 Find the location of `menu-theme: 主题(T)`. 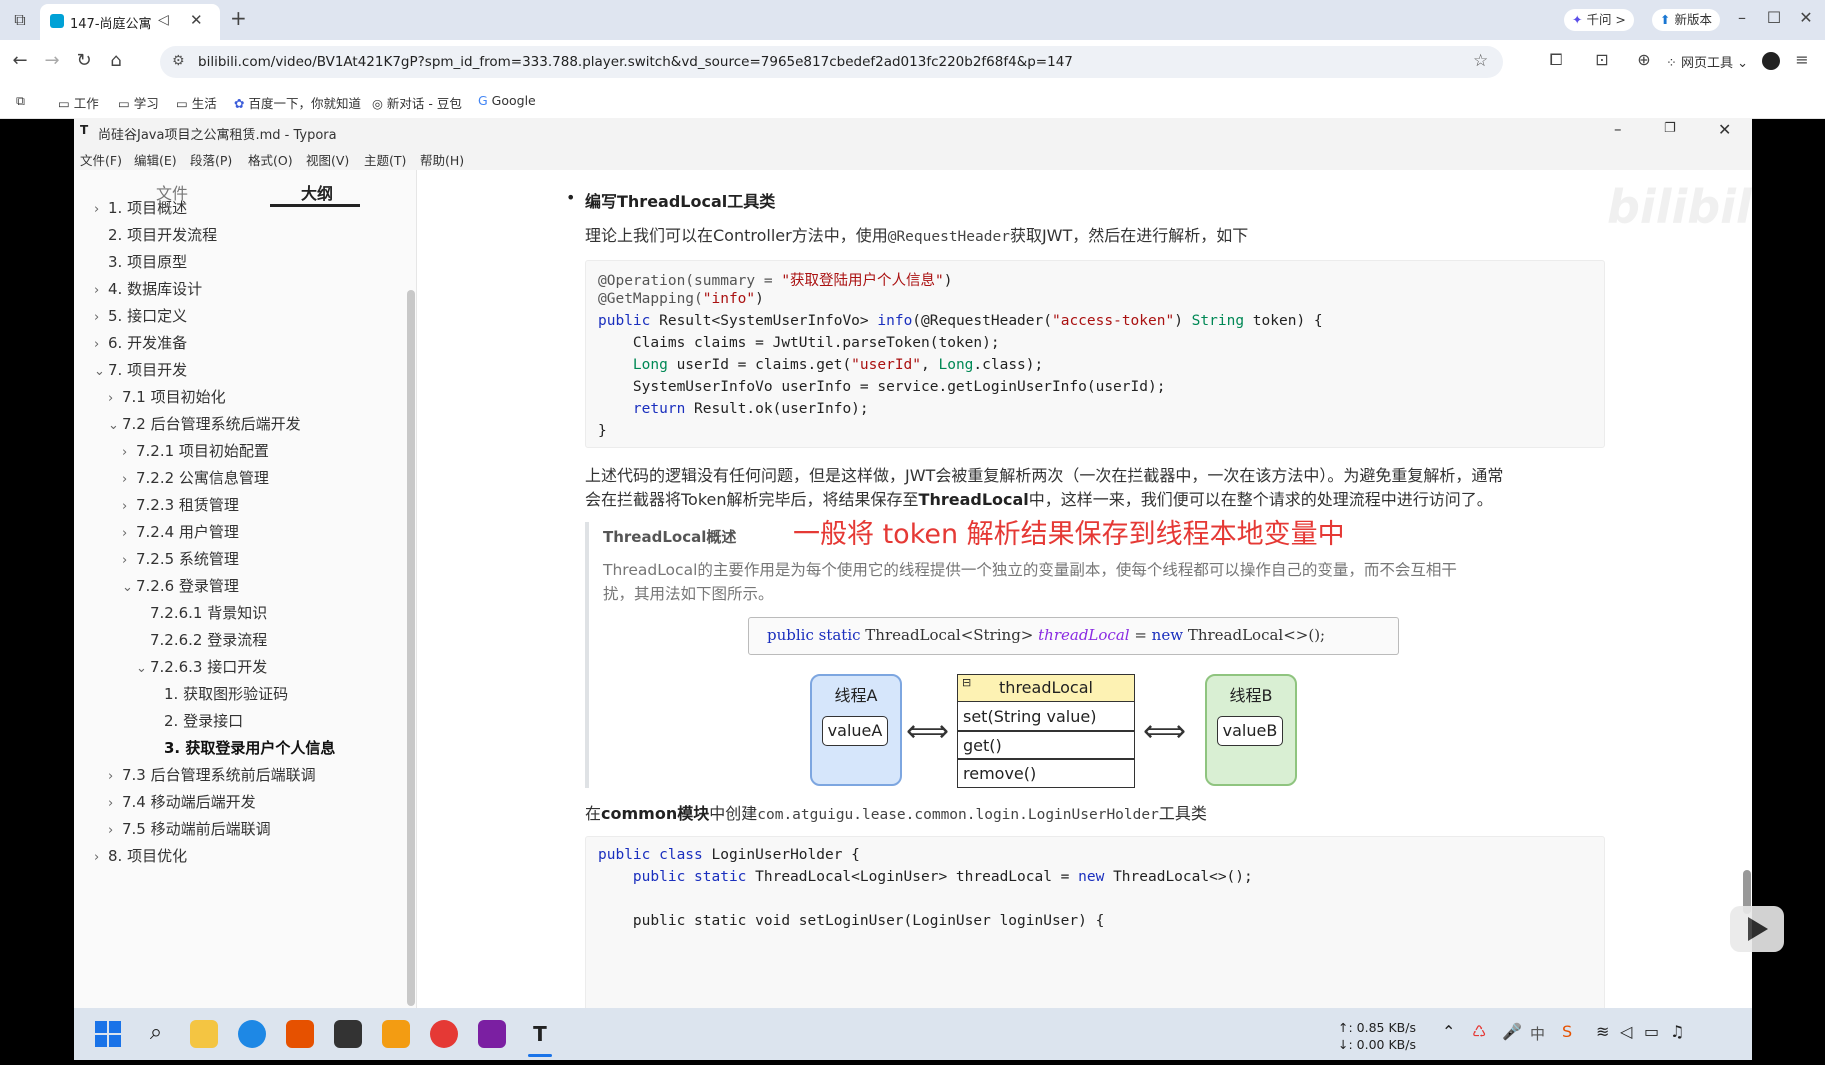

menu-theme: 主题(T) is located at coordinates (385, 159).